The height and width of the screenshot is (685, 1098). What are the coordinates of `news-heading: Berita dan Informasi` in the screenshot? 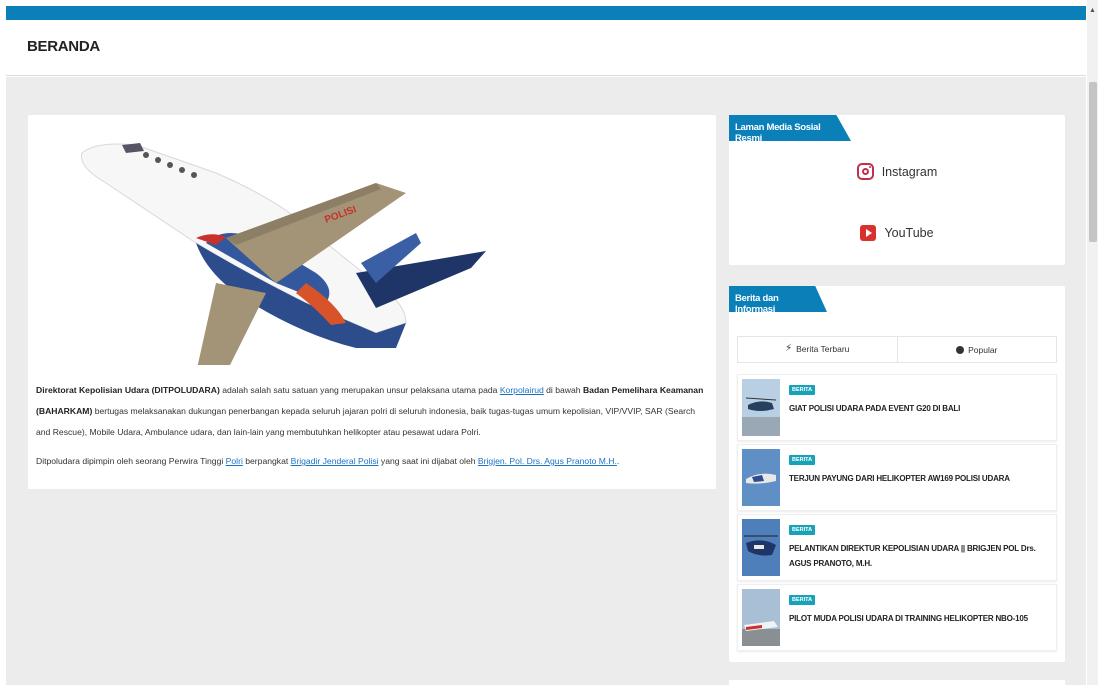 It's located at (778, 299).